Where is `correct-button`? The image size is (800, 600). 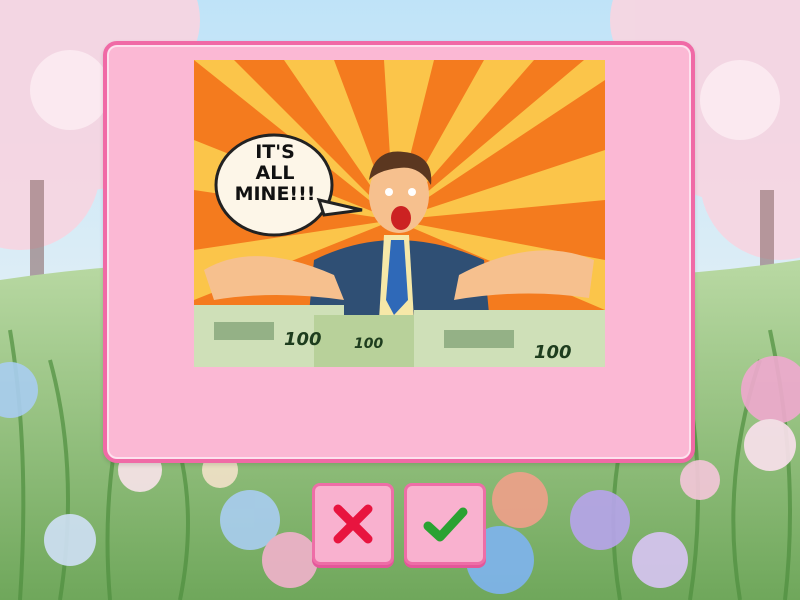 correct-button is located at coordinates (445, 524).